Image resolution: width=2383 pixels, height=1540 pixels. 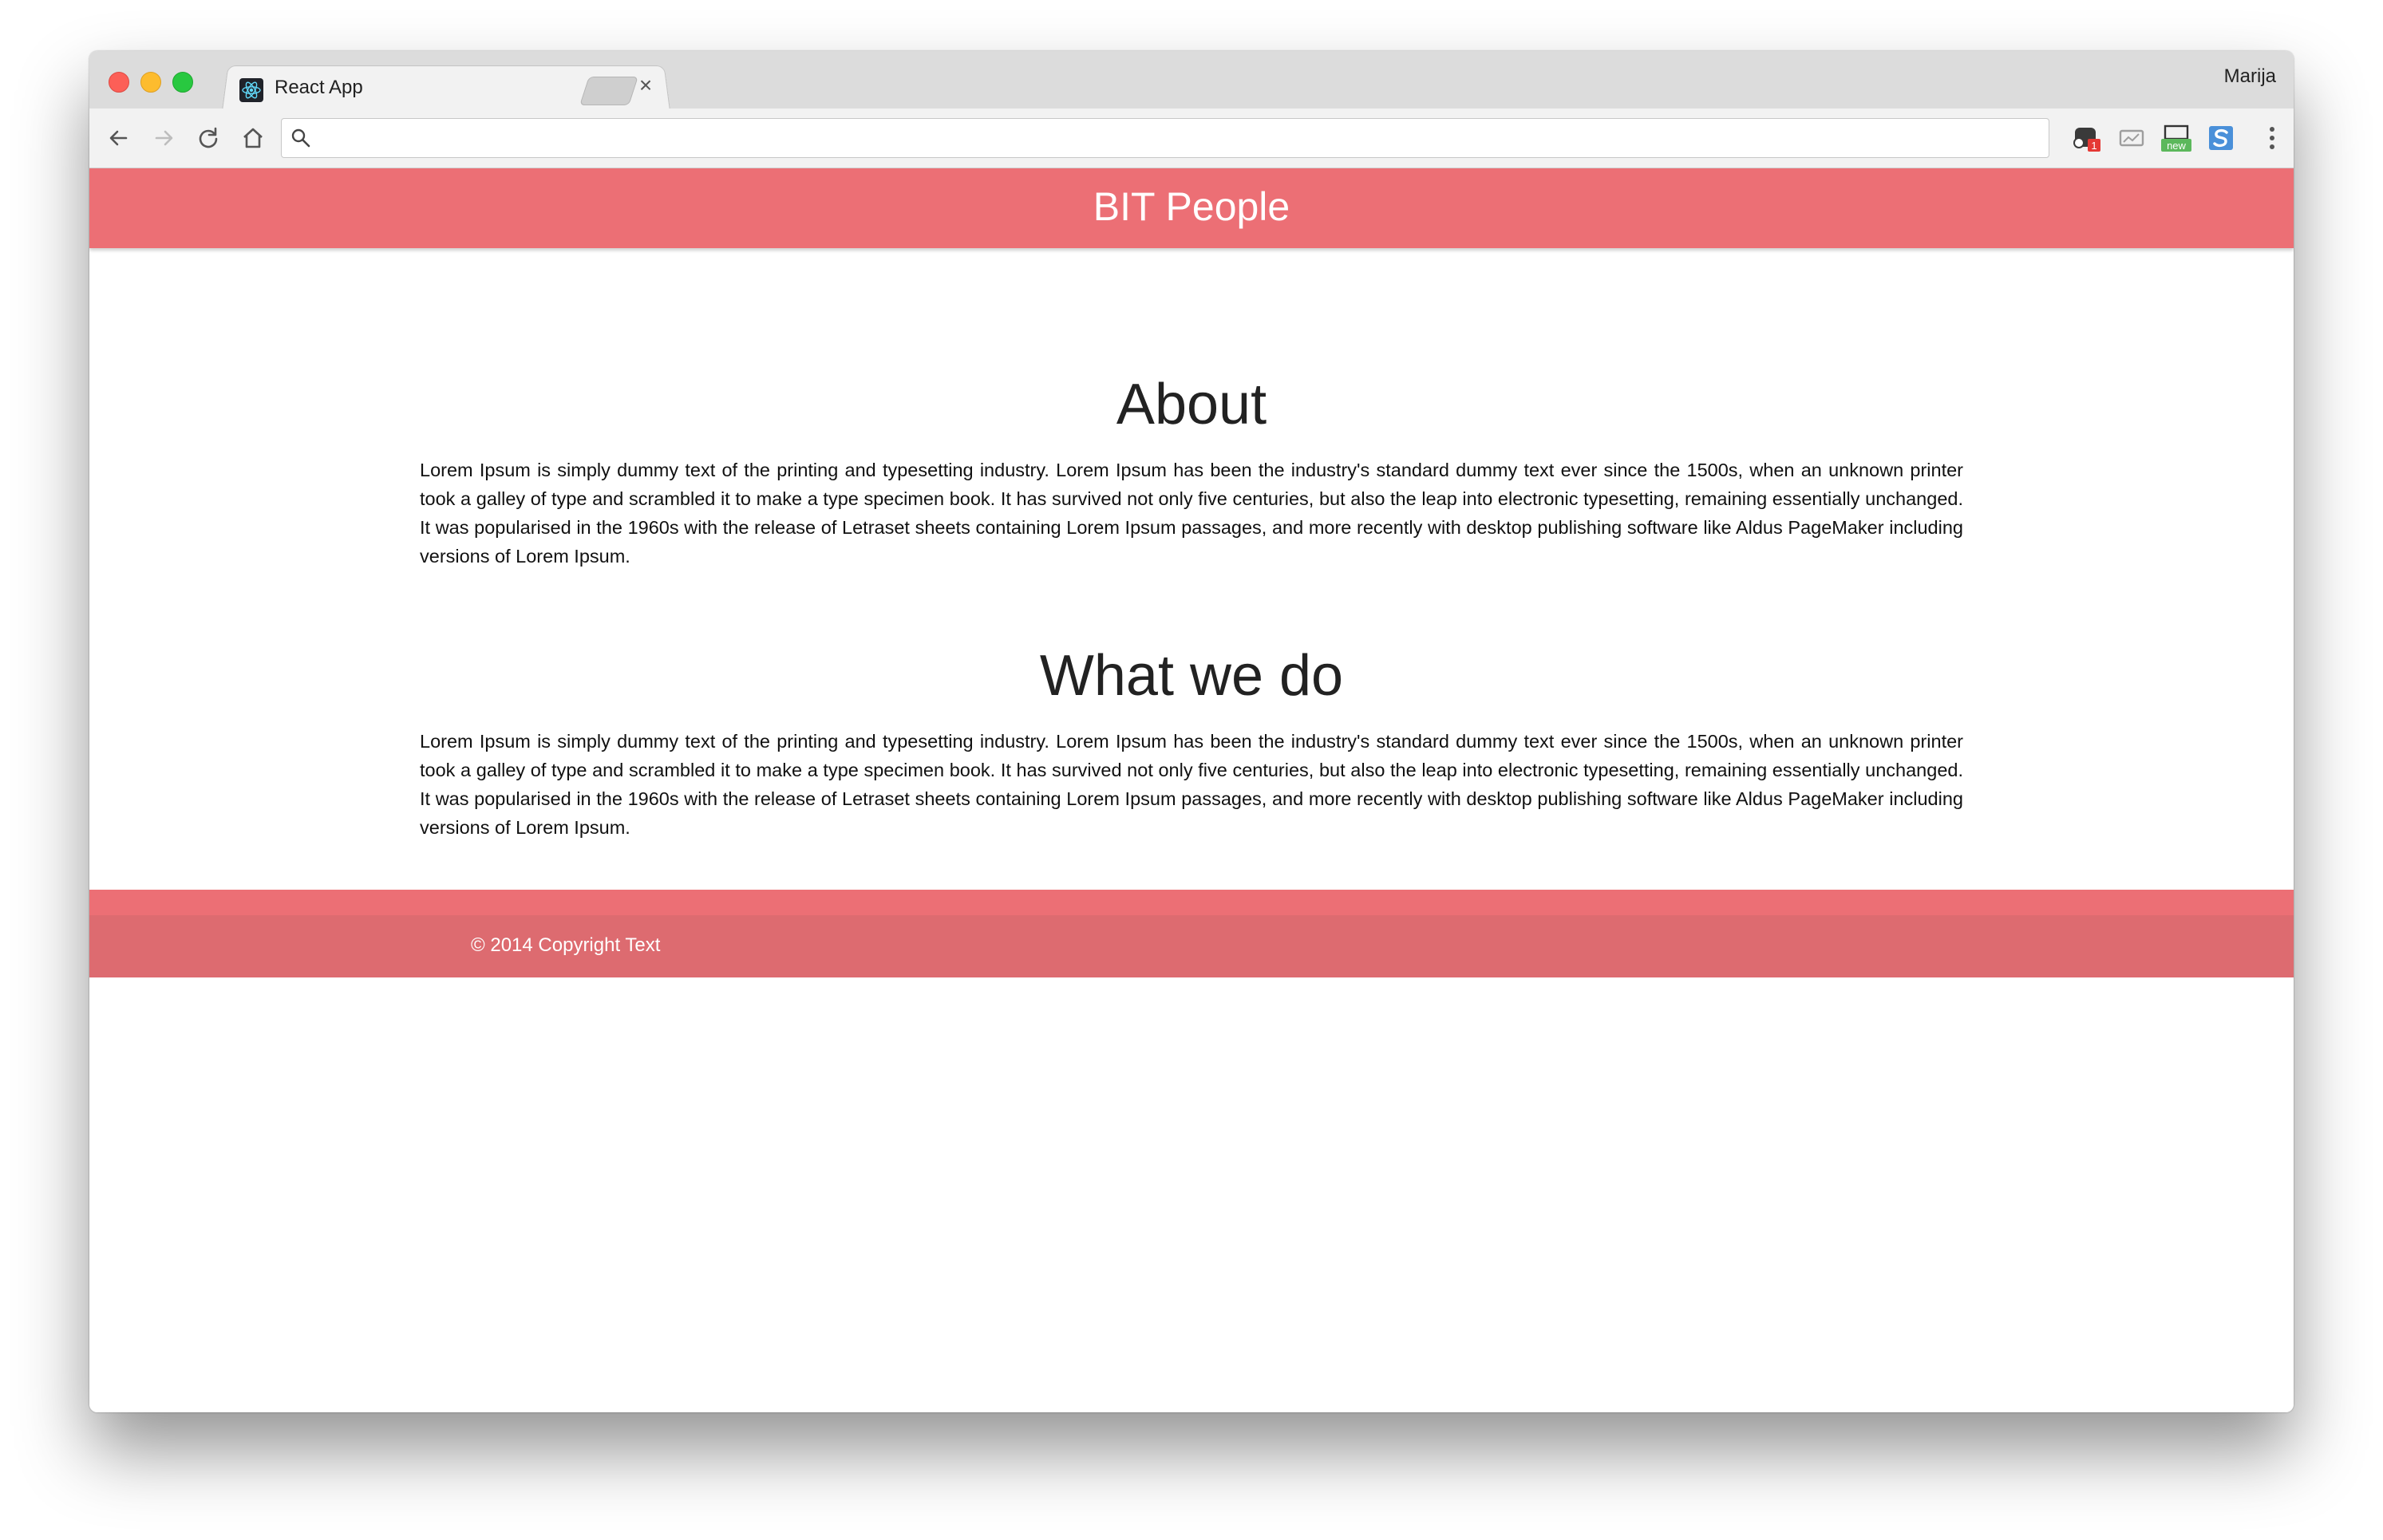 I want to click on tab-close-icon: ×, so click(x=645, y=85).